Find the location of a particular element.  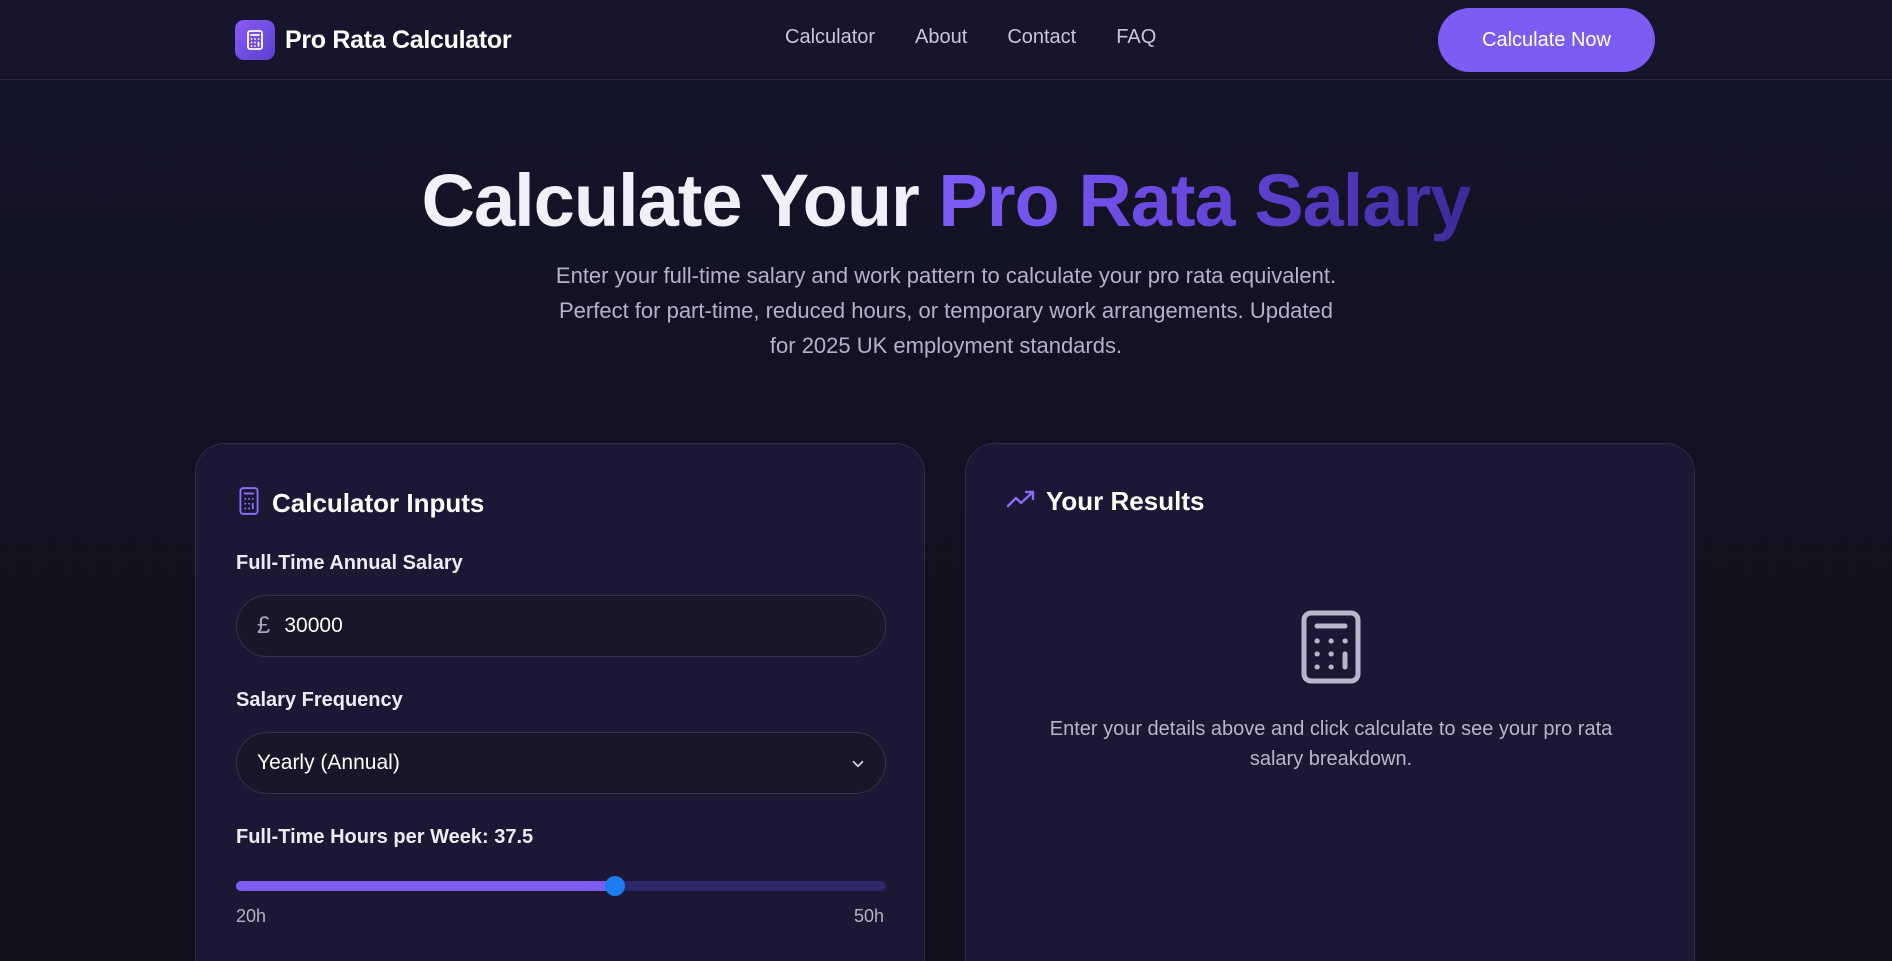

inputs-card-header: Calculator Inputs is located at coordinates (360, 503).